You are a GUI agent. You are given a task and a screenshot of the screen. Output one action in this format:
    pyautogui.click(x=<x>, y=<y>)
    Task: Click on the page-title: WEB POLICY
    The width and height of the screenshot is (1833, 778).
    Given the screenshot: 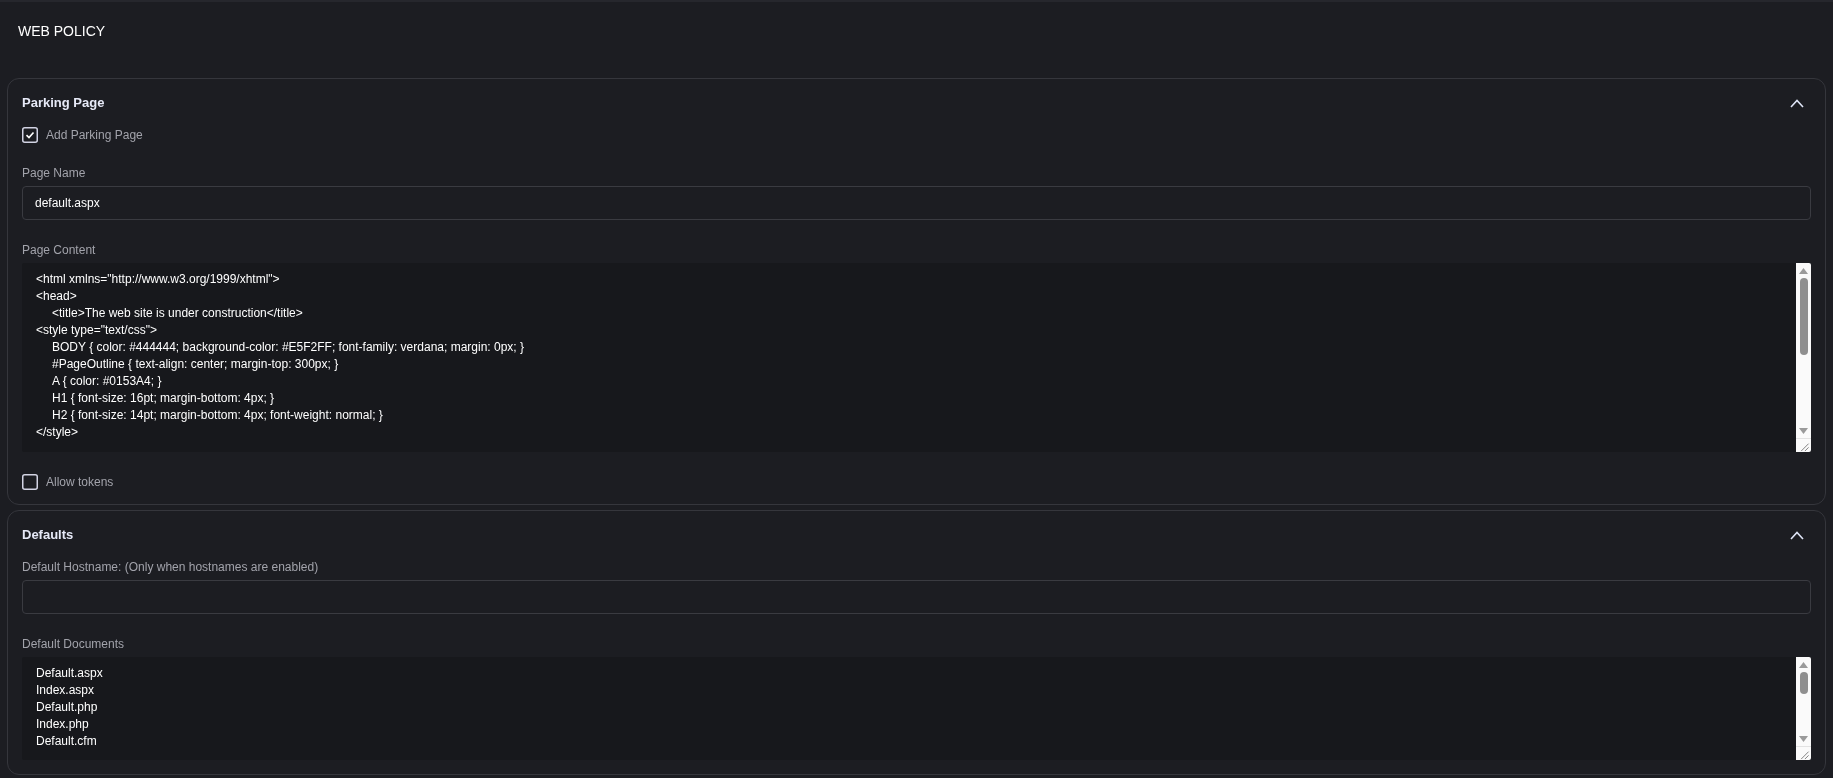 What is the action you would take?
    pyautogui.click(x=62, y=31)
    